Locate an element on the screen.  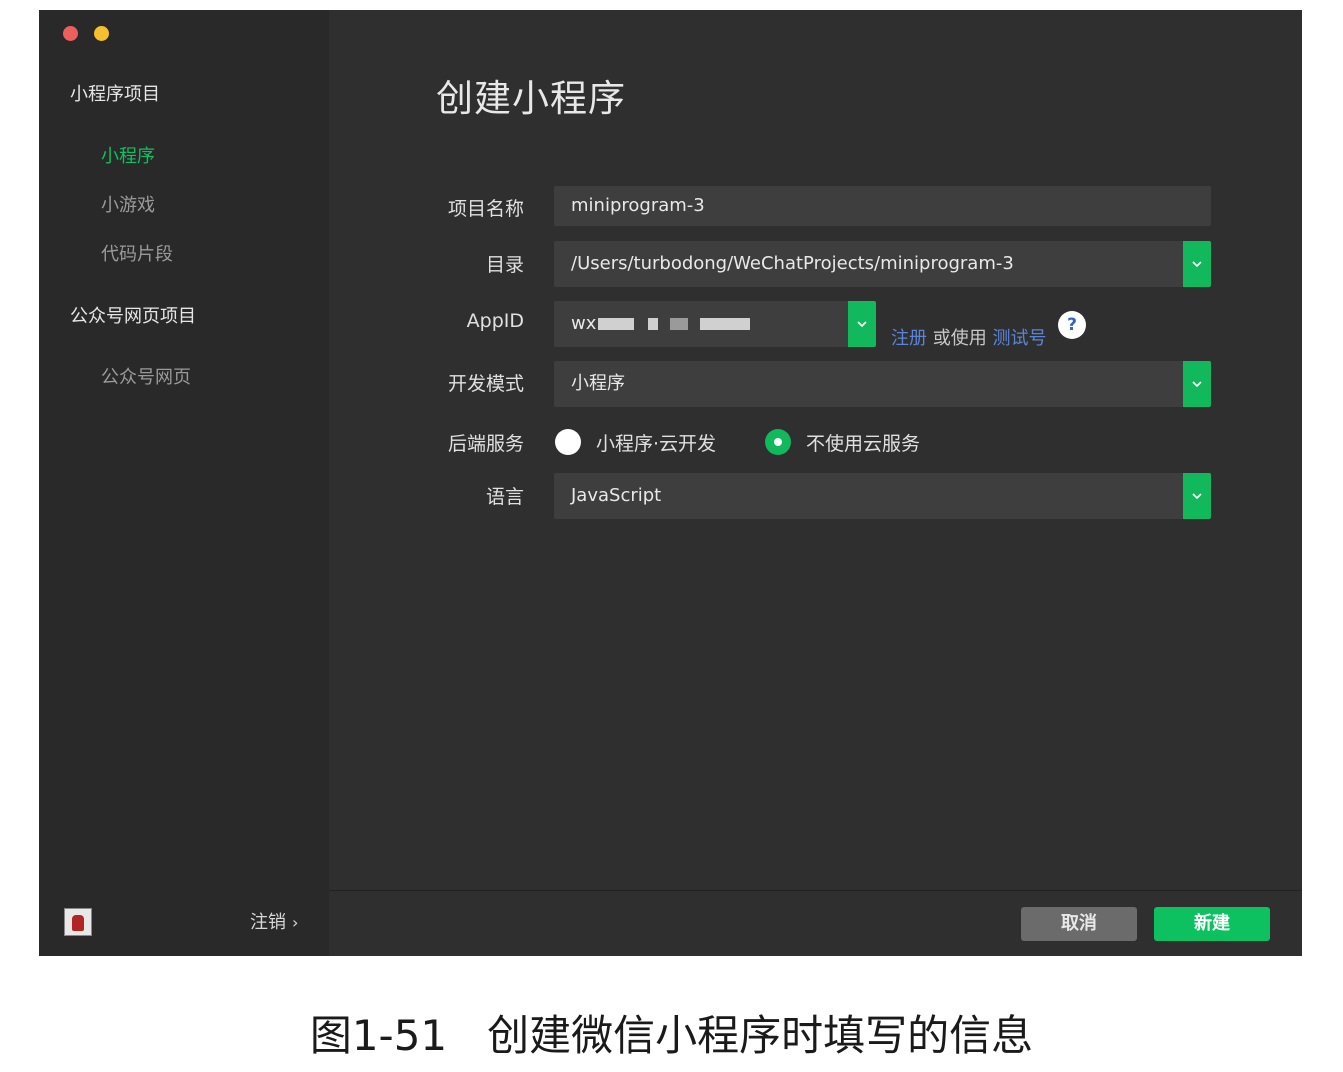
figure-caption: 图1-51 创建微信小程序时填写的信息 is located at coordinates (671, 1032).